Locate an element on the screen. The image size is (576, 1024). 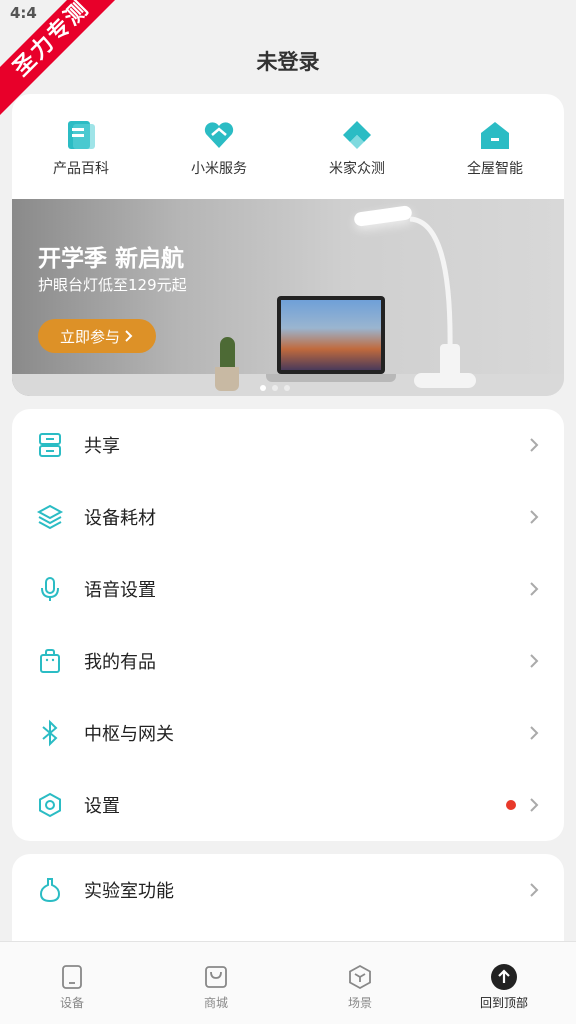
arrow-up-icon is located at coordinates (504, 977).